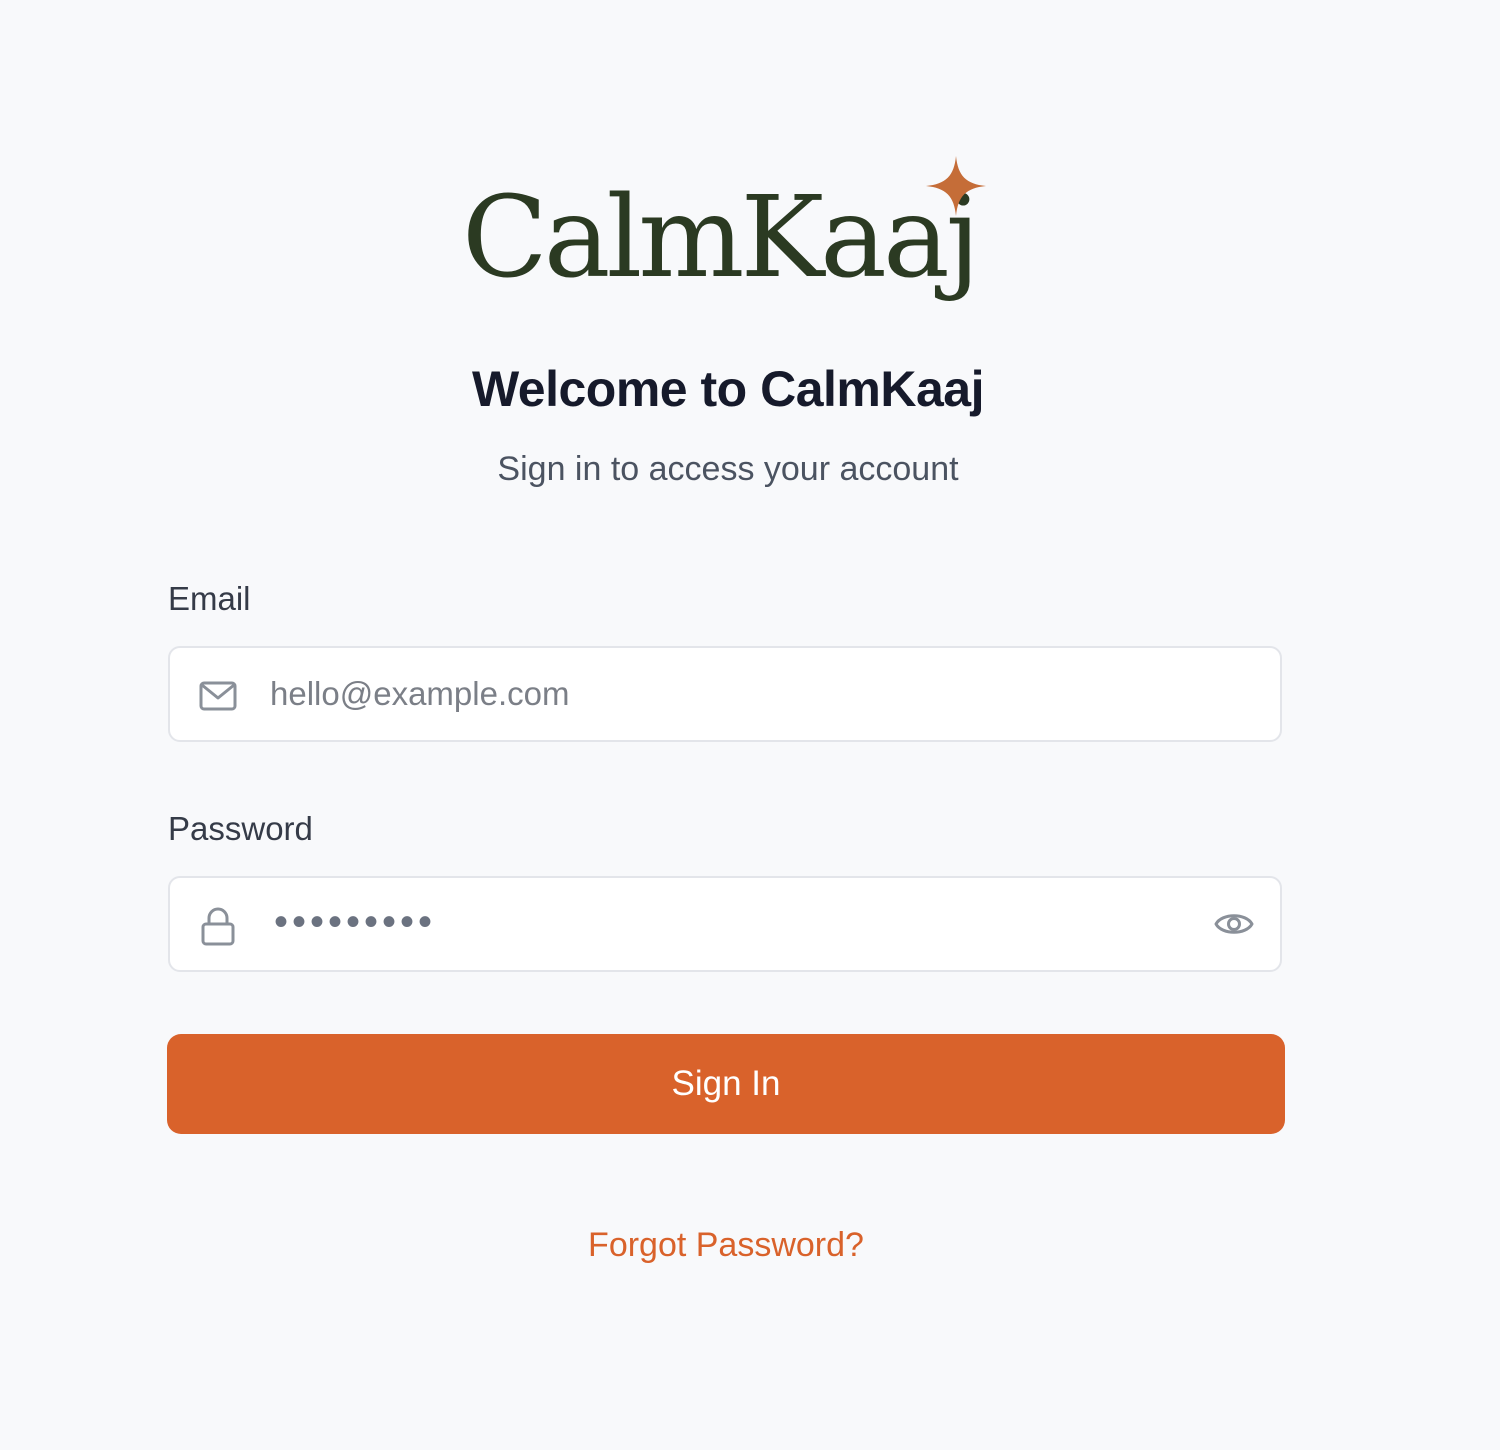 The height and width of the screenshot is (1450, 1500). What do you see at coordinates (240, 828) in the screenshot?
I see `password-label: Password` at bounding box center [240, 828].